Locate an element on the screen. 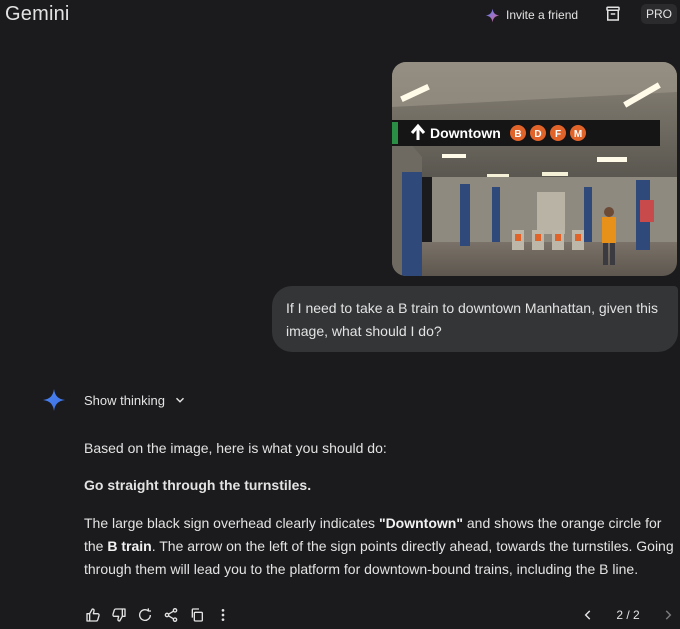  copy-button is located at coordinates (197, 615).